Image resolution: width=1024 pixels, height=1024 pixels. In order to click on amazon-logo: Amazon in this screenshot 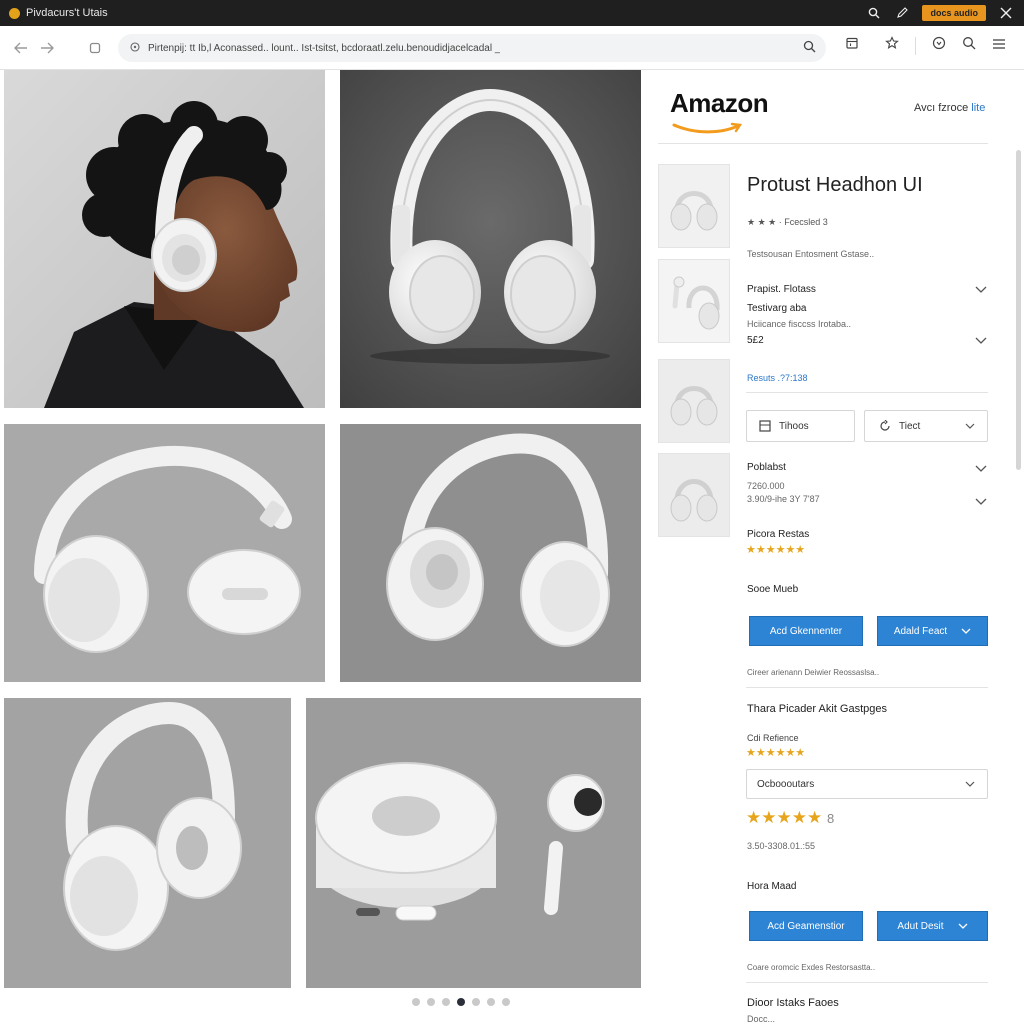, I will do `click(719, 111)`.